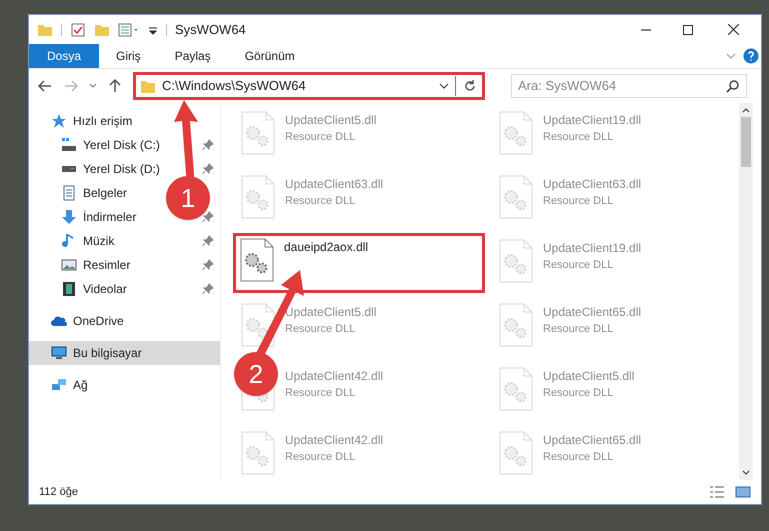 This screenshot has height=531, width=769. I want to click on scroll-thumb, so click(746, 142).